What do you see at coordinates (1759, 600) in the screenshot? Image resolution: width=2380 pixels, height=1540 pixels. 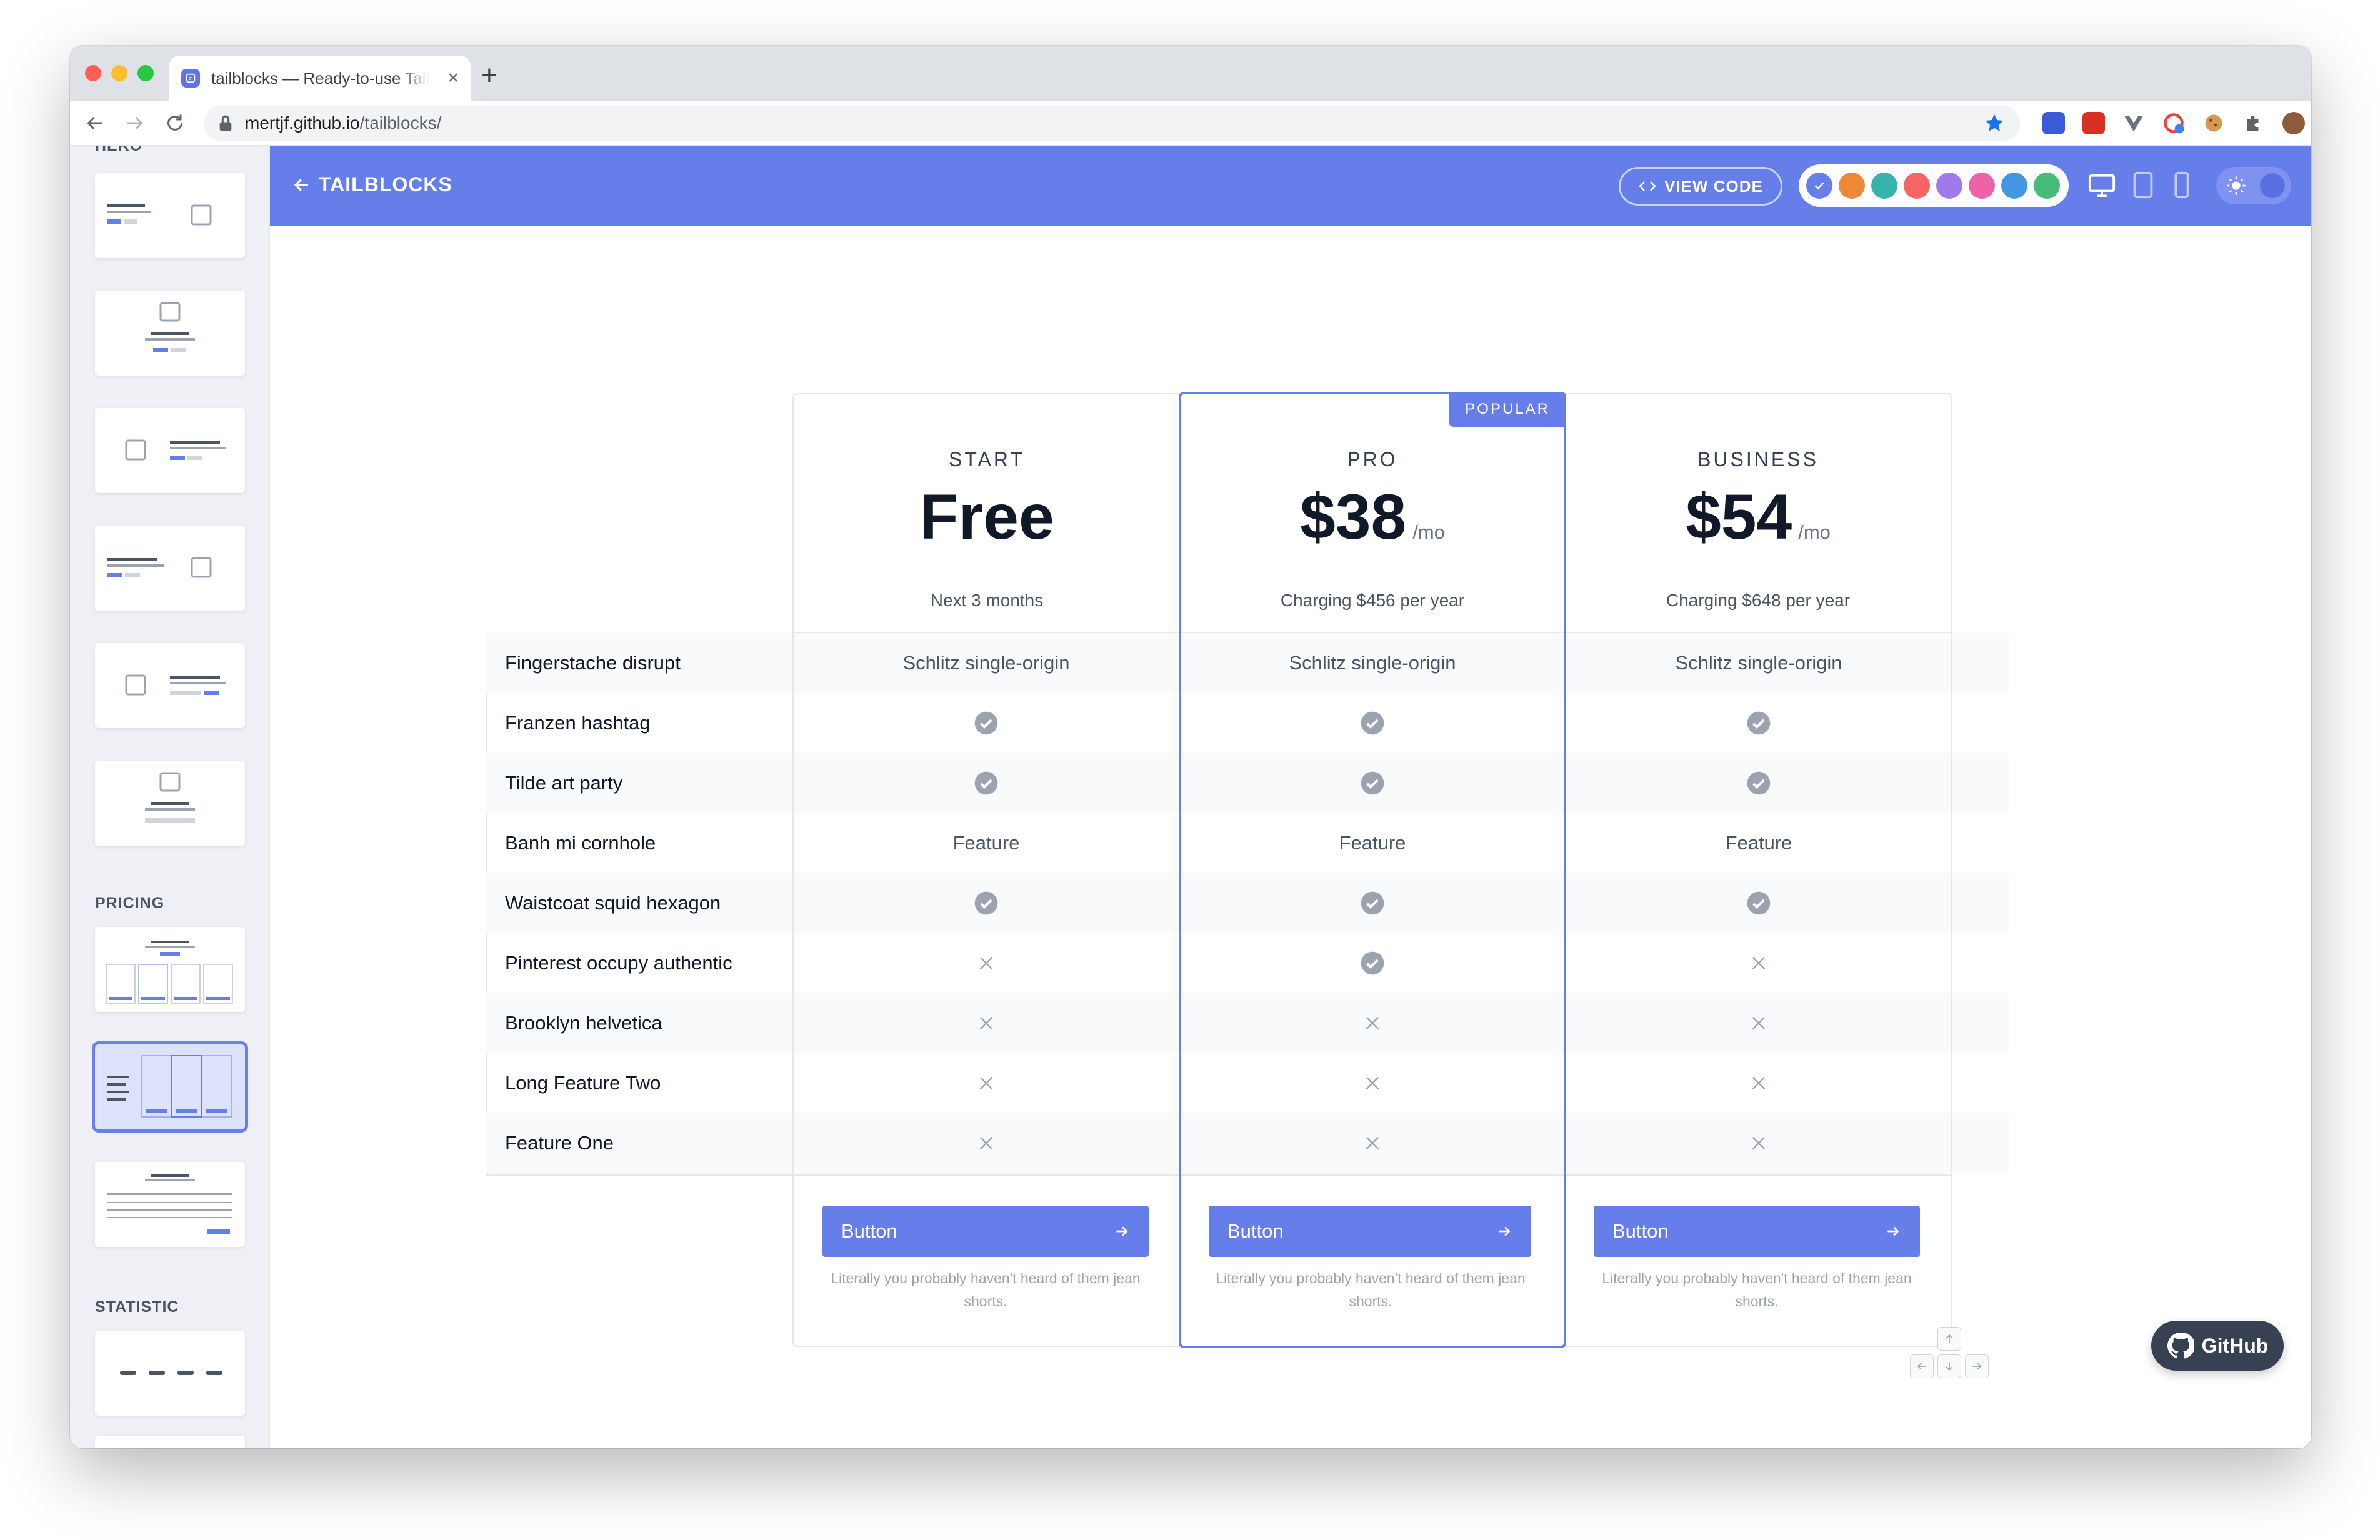 I see `plan-note: Charging $648 per year` at bounding box center [1759, 600].